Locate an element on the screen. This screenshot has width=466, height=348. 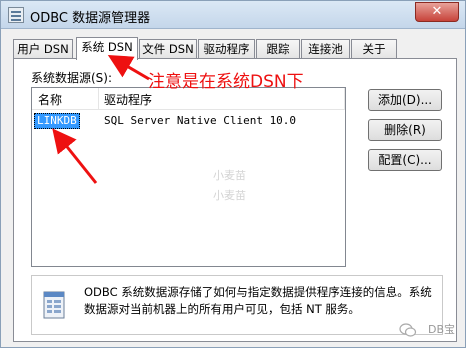
brand-text: DB宝 is located at coordinates (441, 329).